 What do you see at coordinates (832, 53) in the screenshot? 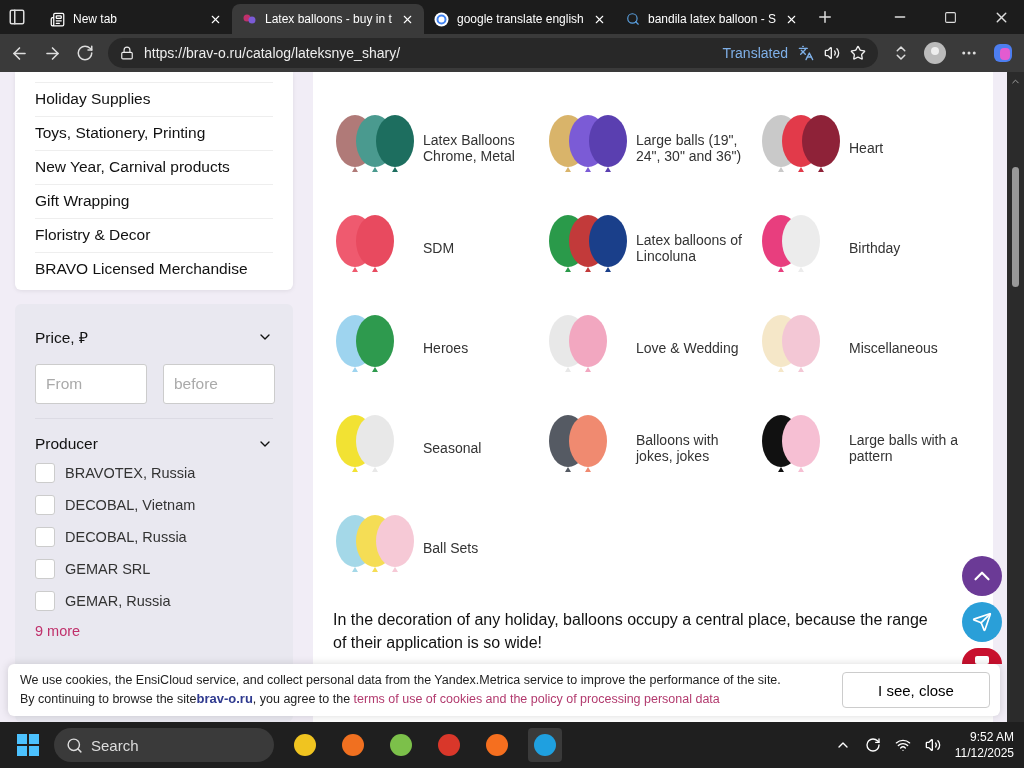
I see `read-aloud-icon` at bounding box center [832, 53].